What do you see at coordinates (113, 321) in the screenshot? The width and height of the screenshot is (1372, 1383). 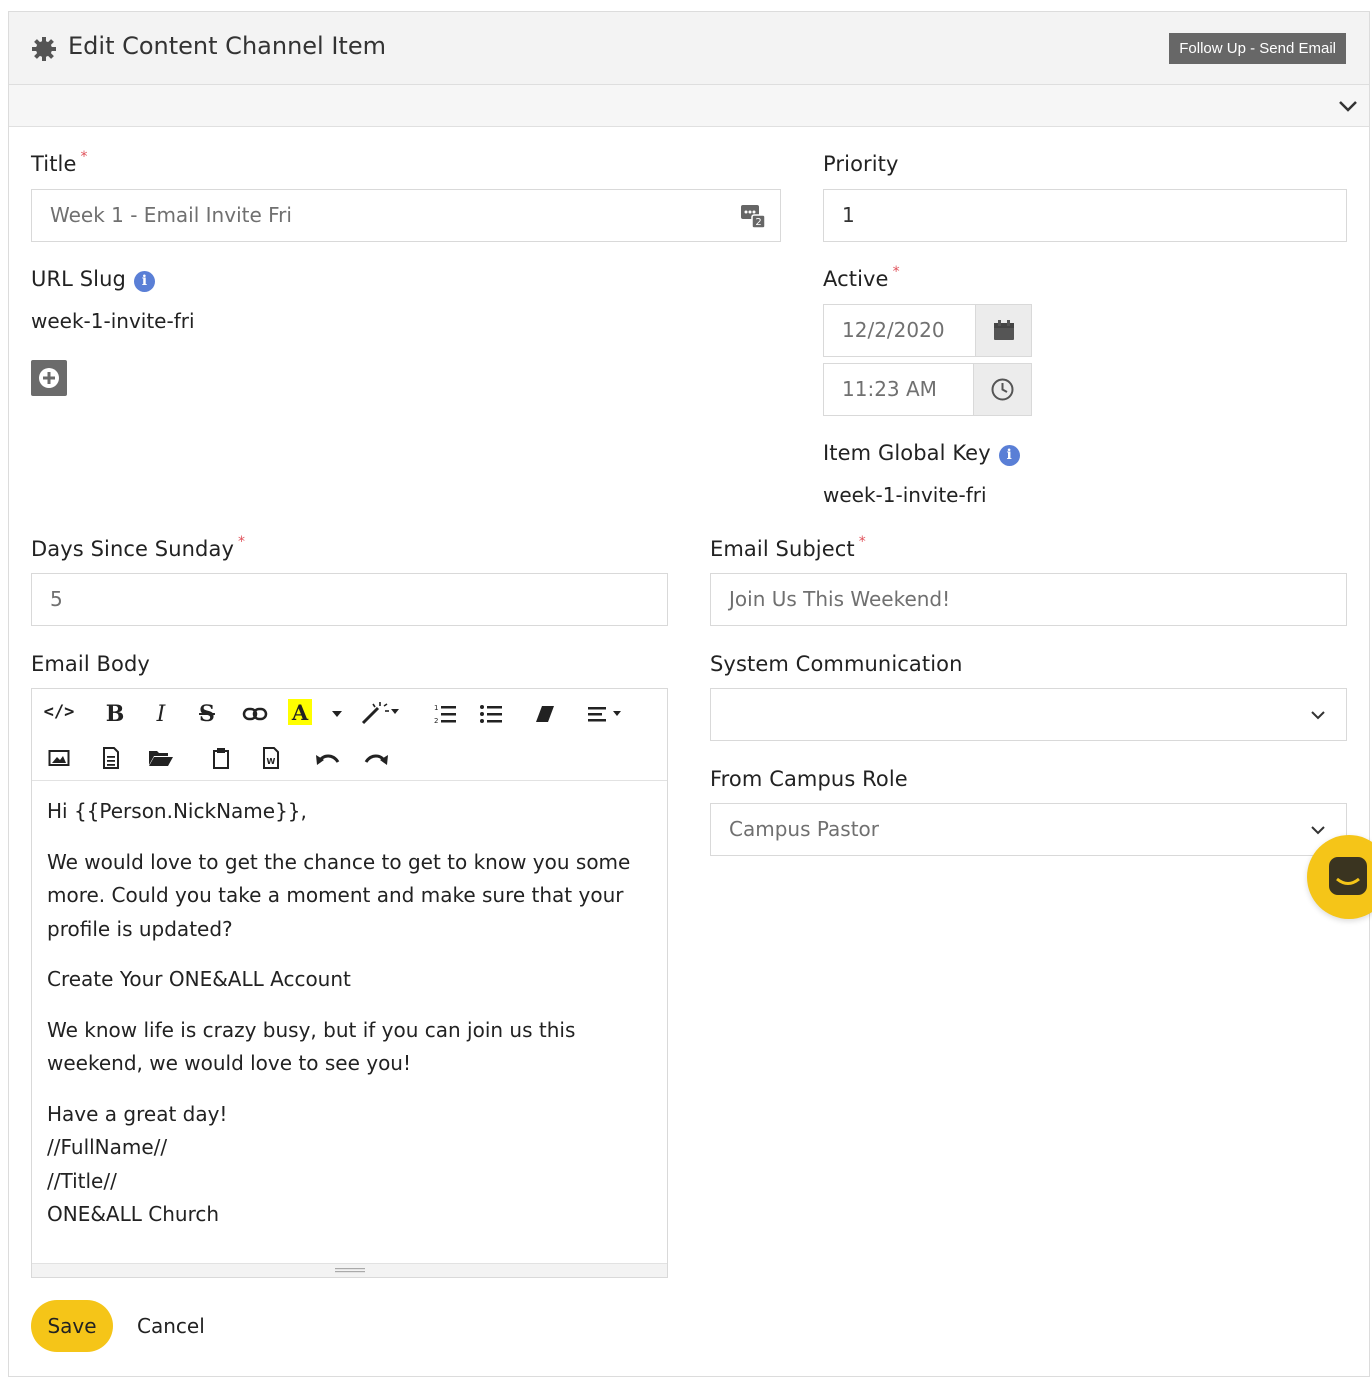 I see `url-slug-value: week-1-invite-fri` at bounding box center [113, 321].